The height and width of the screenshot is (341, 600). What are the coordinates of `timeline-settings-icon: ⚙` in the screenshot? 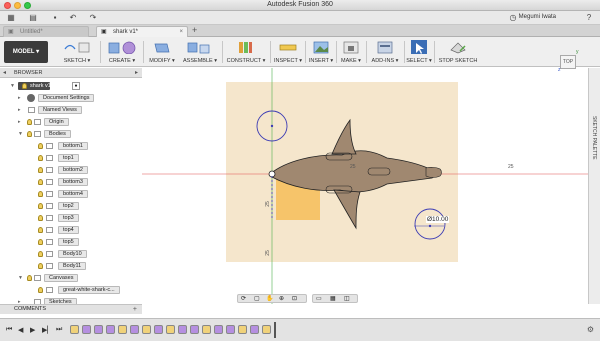 It's located at (590, 329).